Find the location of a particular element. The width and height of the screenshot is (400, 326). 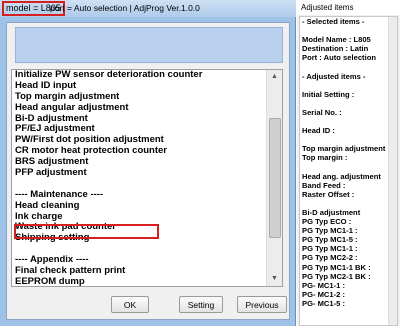

panel-line: - Selected items - is located at coordinates (333, 21).